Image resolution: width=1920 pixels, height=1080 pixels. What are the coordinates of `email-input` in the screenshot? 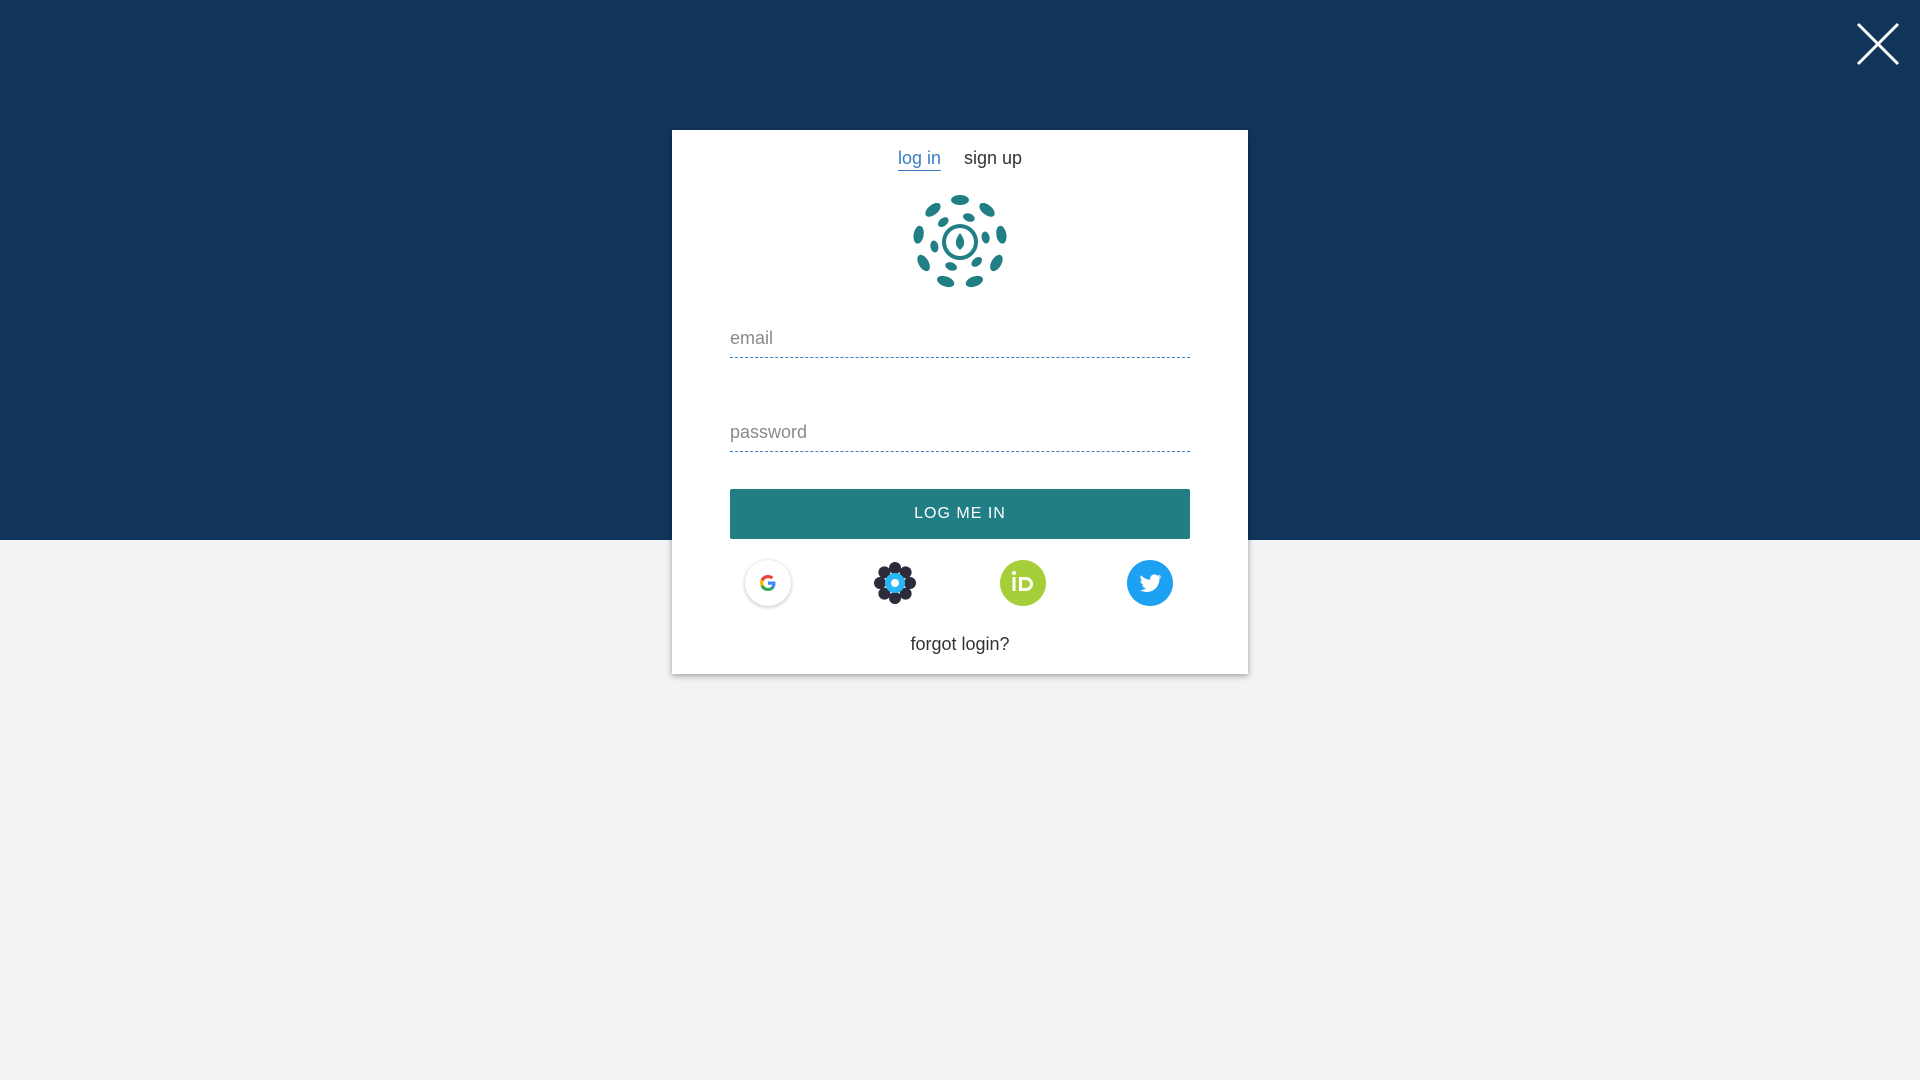 It's located at (960, 339).